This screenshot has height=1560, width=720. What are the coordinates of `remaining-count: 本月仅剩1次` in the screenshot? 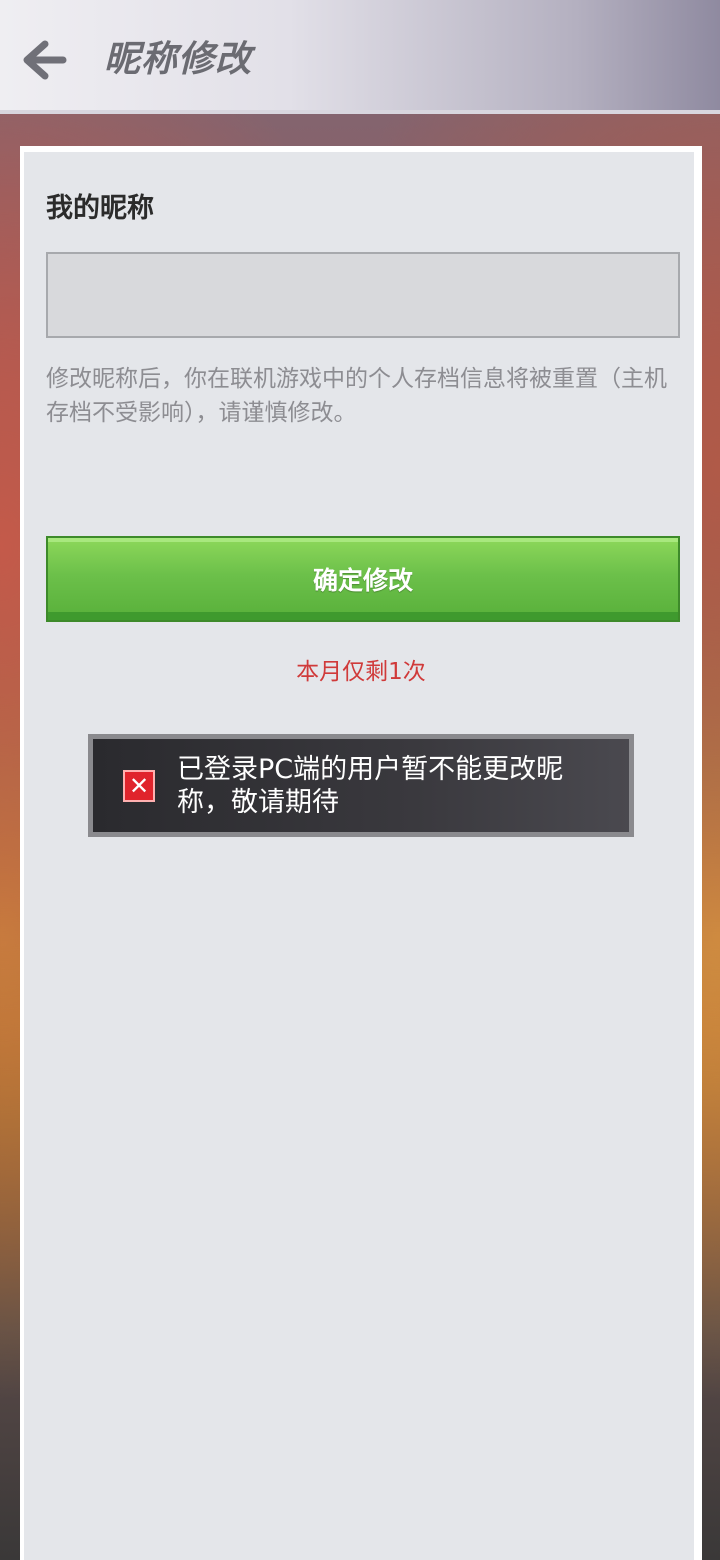 It's located at (361, 672).